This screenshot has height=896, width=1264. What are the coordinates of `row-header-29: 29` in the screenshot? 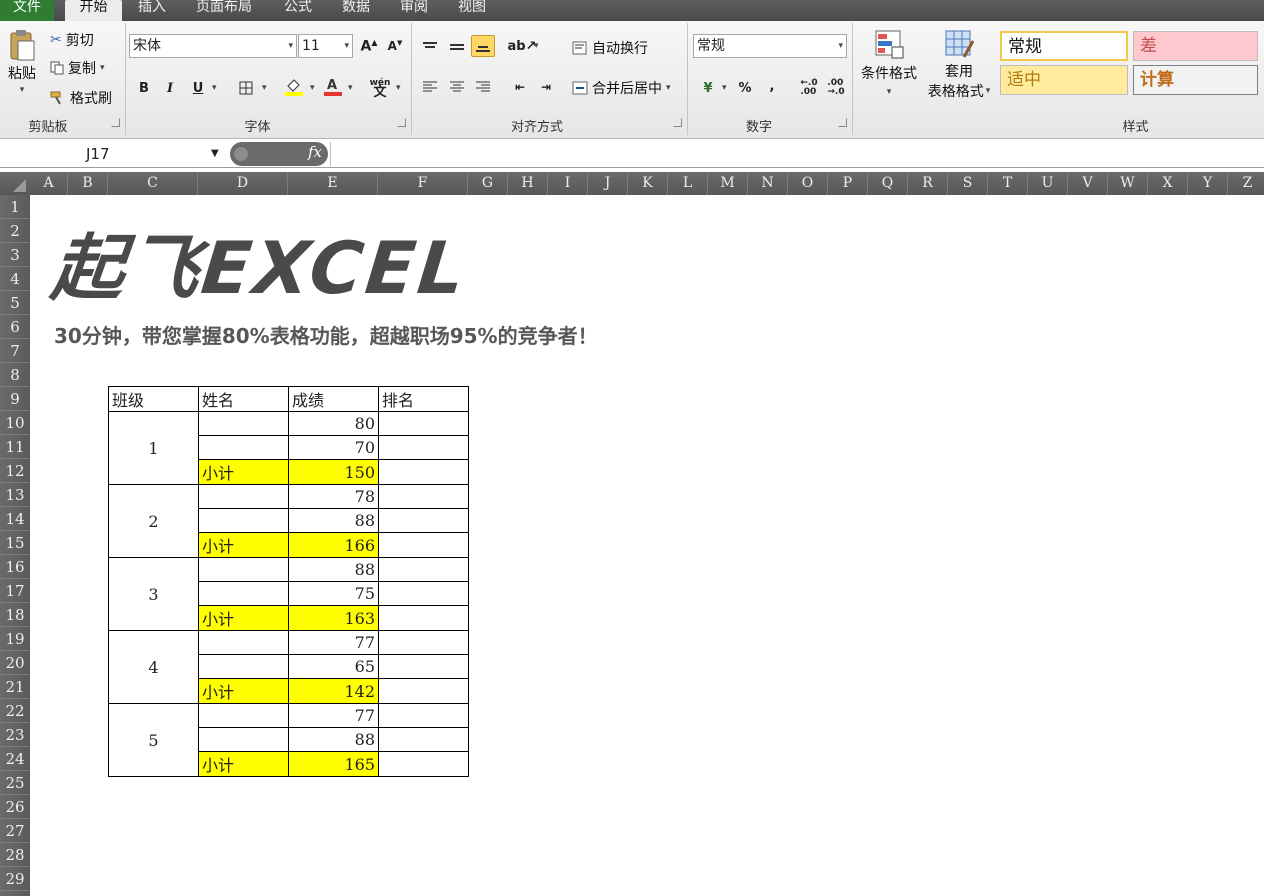 It's located at (15, 879).